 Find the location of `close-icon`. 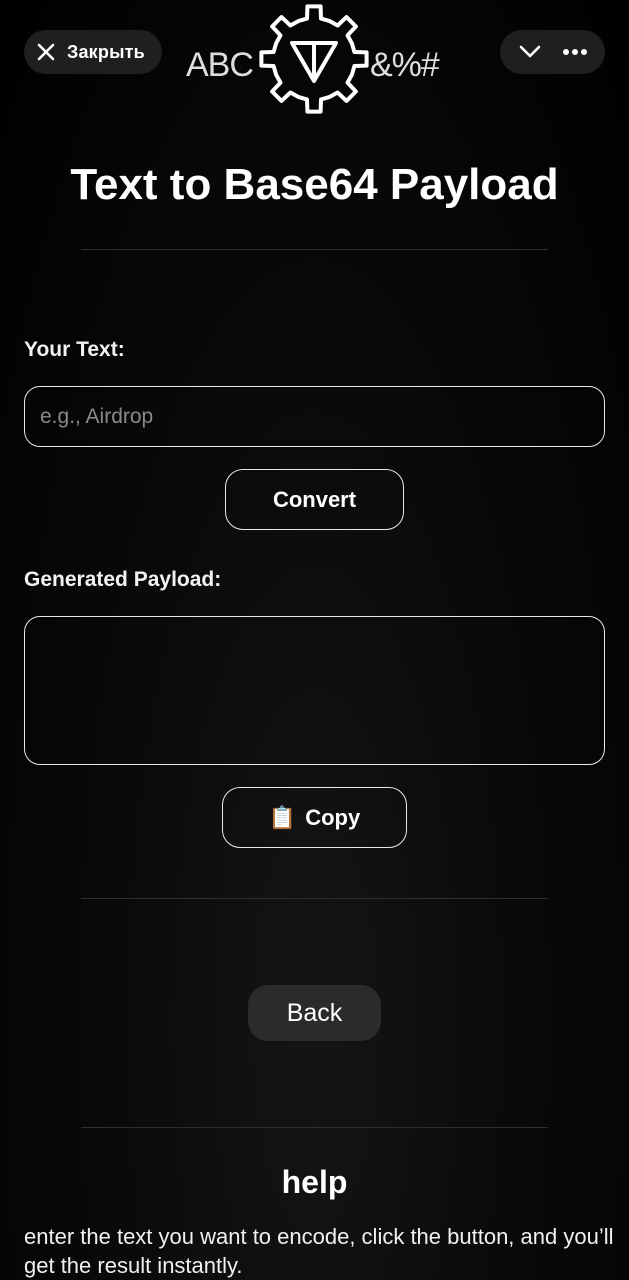

close-icon is located at coordinates (46, 52).